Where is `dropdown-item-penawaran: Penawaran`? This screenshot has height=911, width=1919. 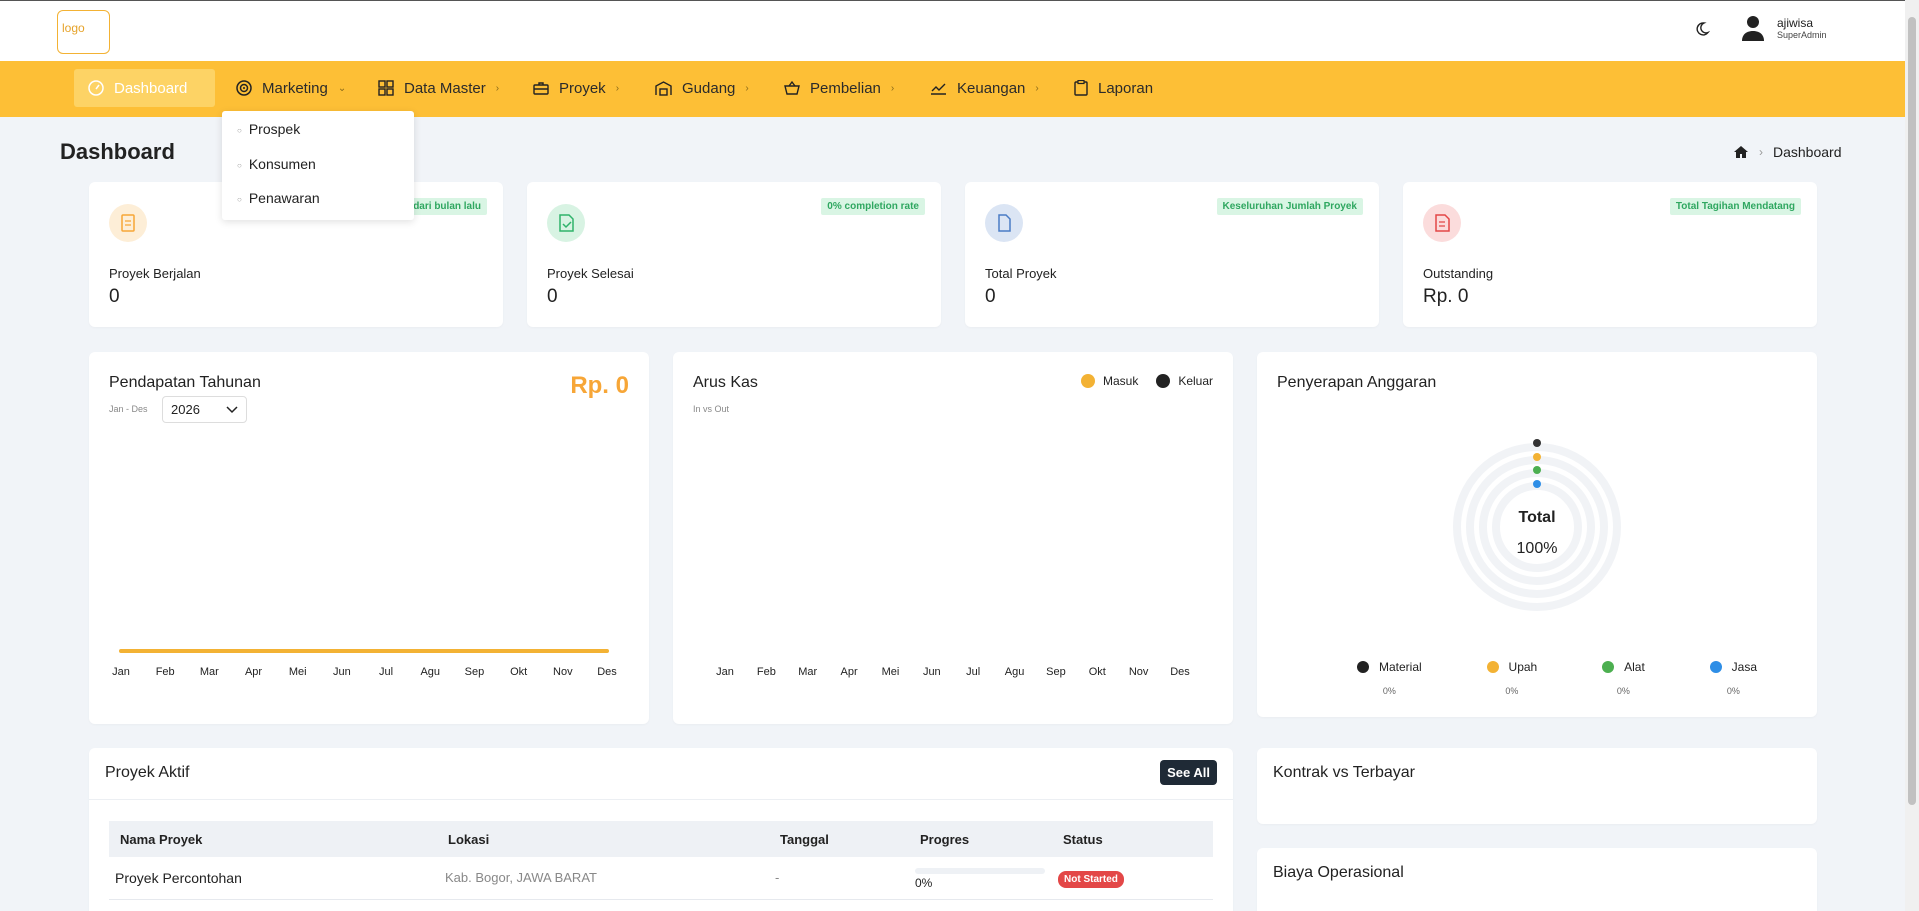 dropdown-item-penawaran: Penawaran is located at coordinates (278, 198).